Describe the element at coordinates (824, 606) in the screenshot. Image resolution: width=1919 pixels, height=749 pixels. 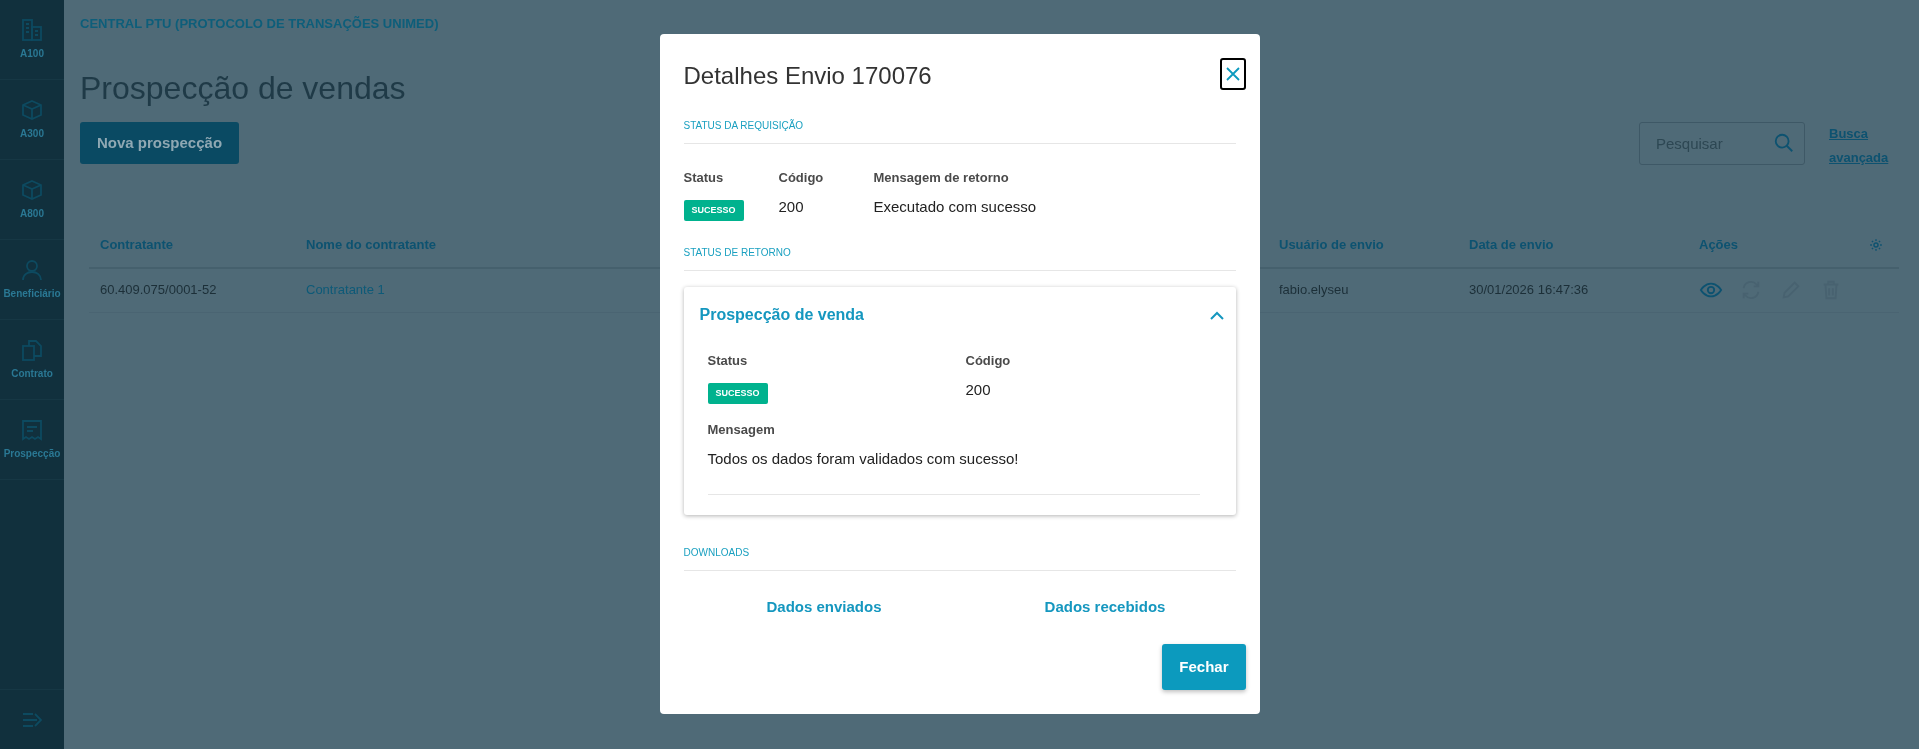
I see `download-link: Dados enviados` at that location.